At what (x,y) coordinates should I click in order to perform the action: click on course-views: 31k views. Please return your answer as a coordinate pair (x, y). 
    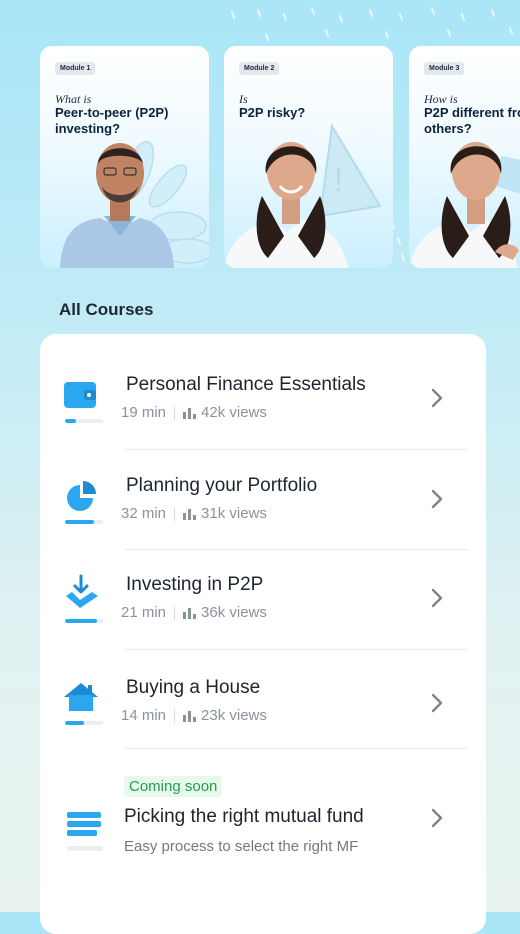
    Looking at the image, I should click on (234, 513).